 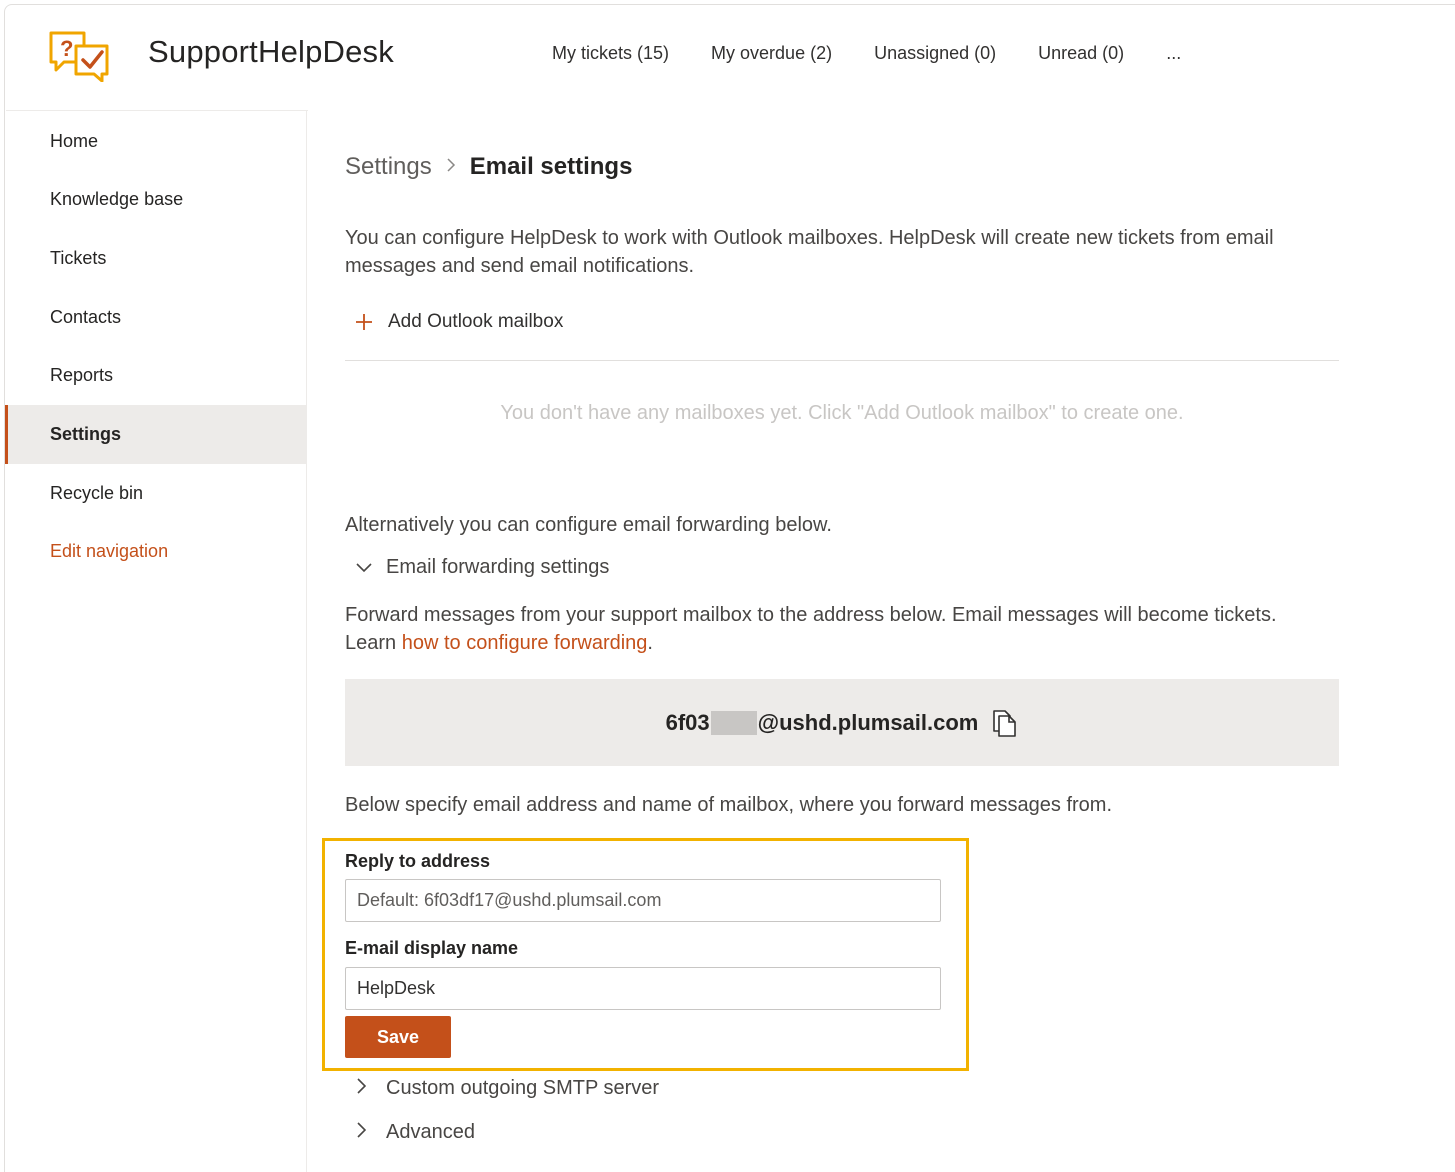 What do you see at coordinates (643, 988) in the screenshot?
I see `display-name-input` at bounding box center [643, 988].